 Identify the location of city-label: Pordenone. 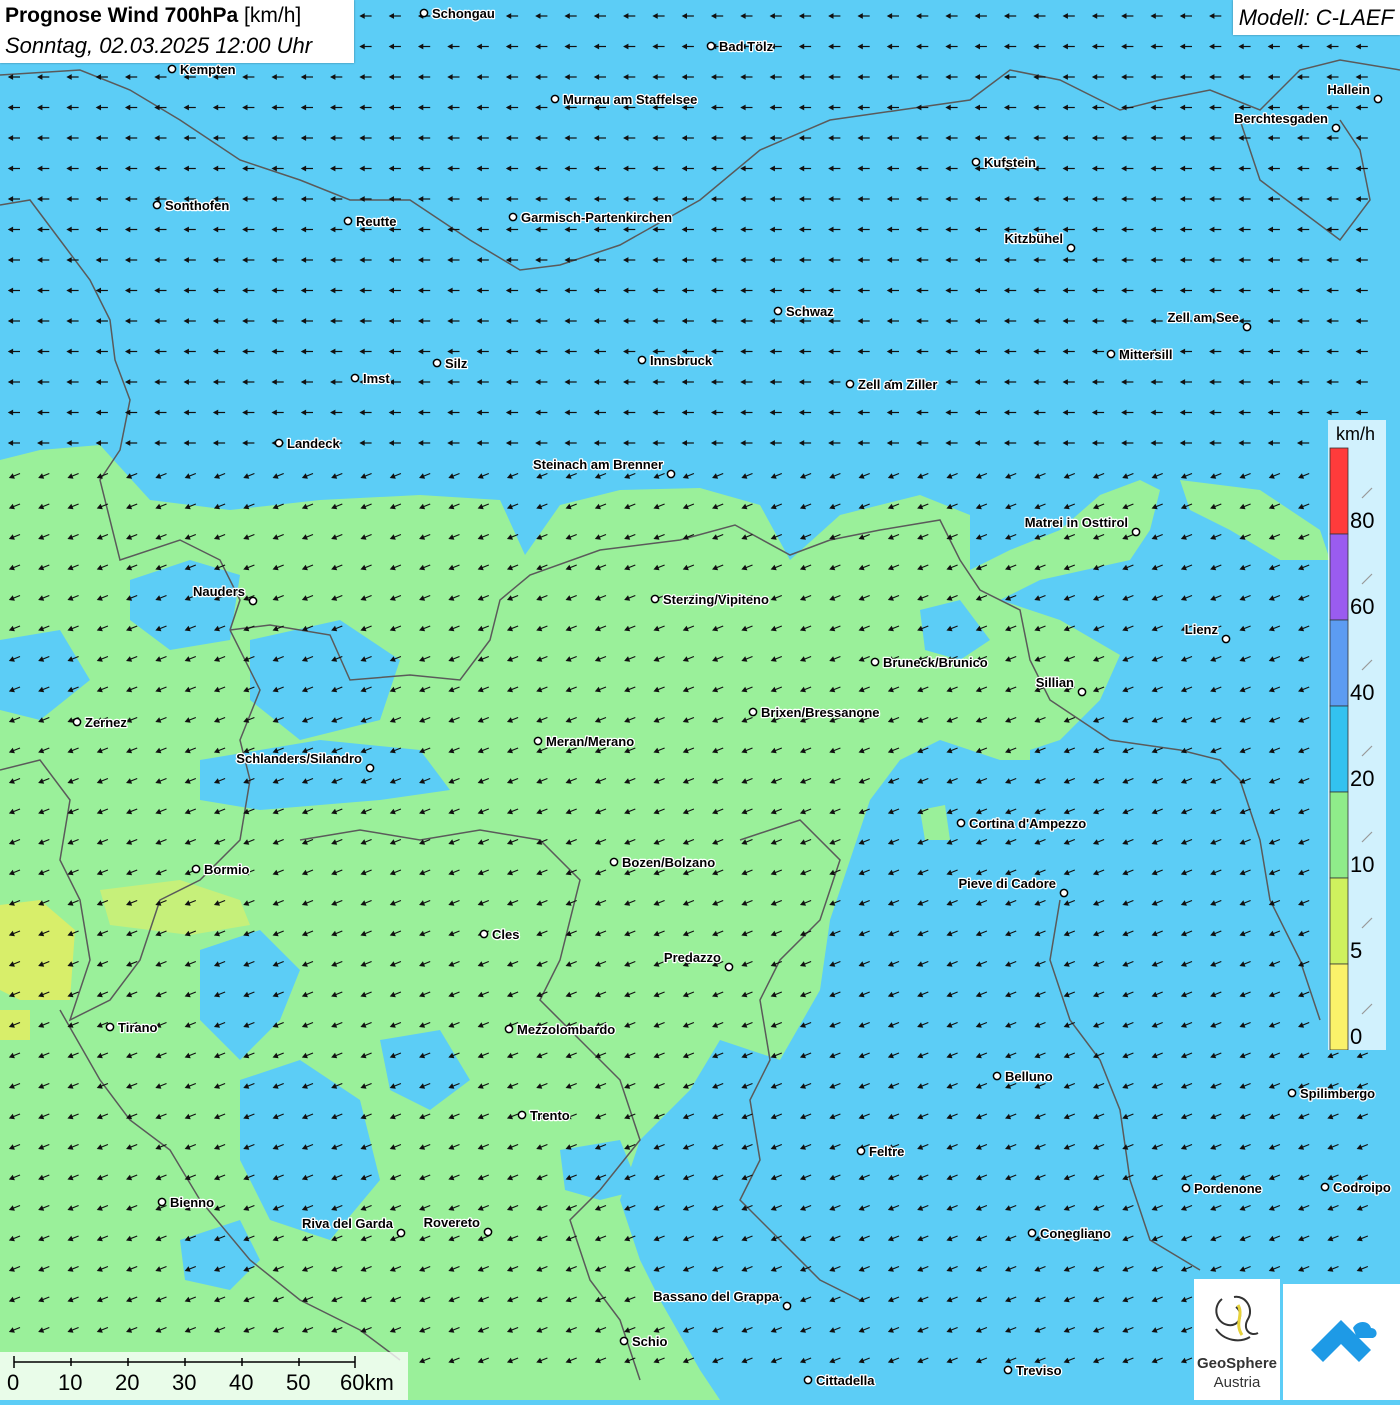
(1228, 1188).